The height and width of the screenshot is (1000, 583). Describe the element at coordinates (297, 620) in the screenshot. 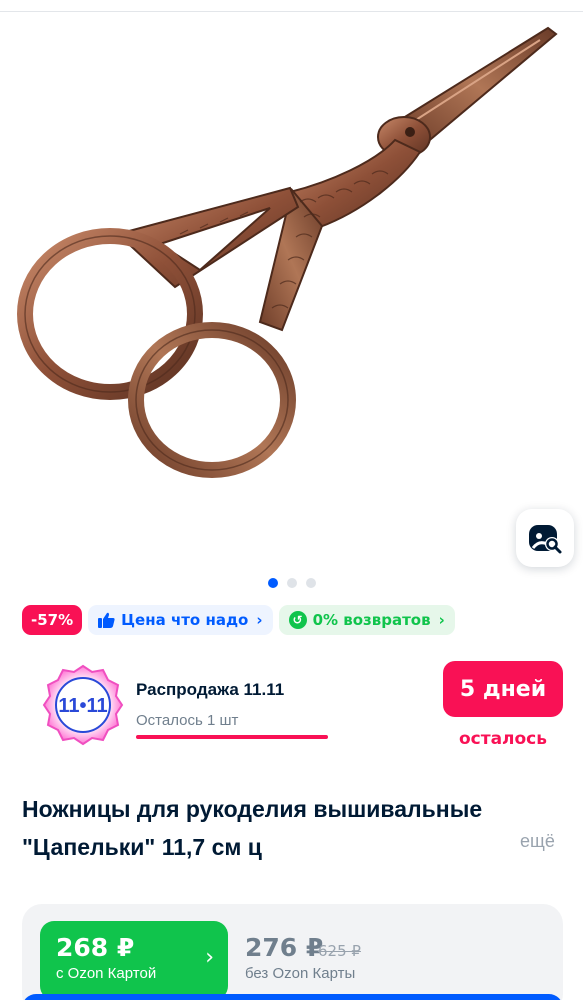

I see `return-arrow-icon: ↺` at that location.